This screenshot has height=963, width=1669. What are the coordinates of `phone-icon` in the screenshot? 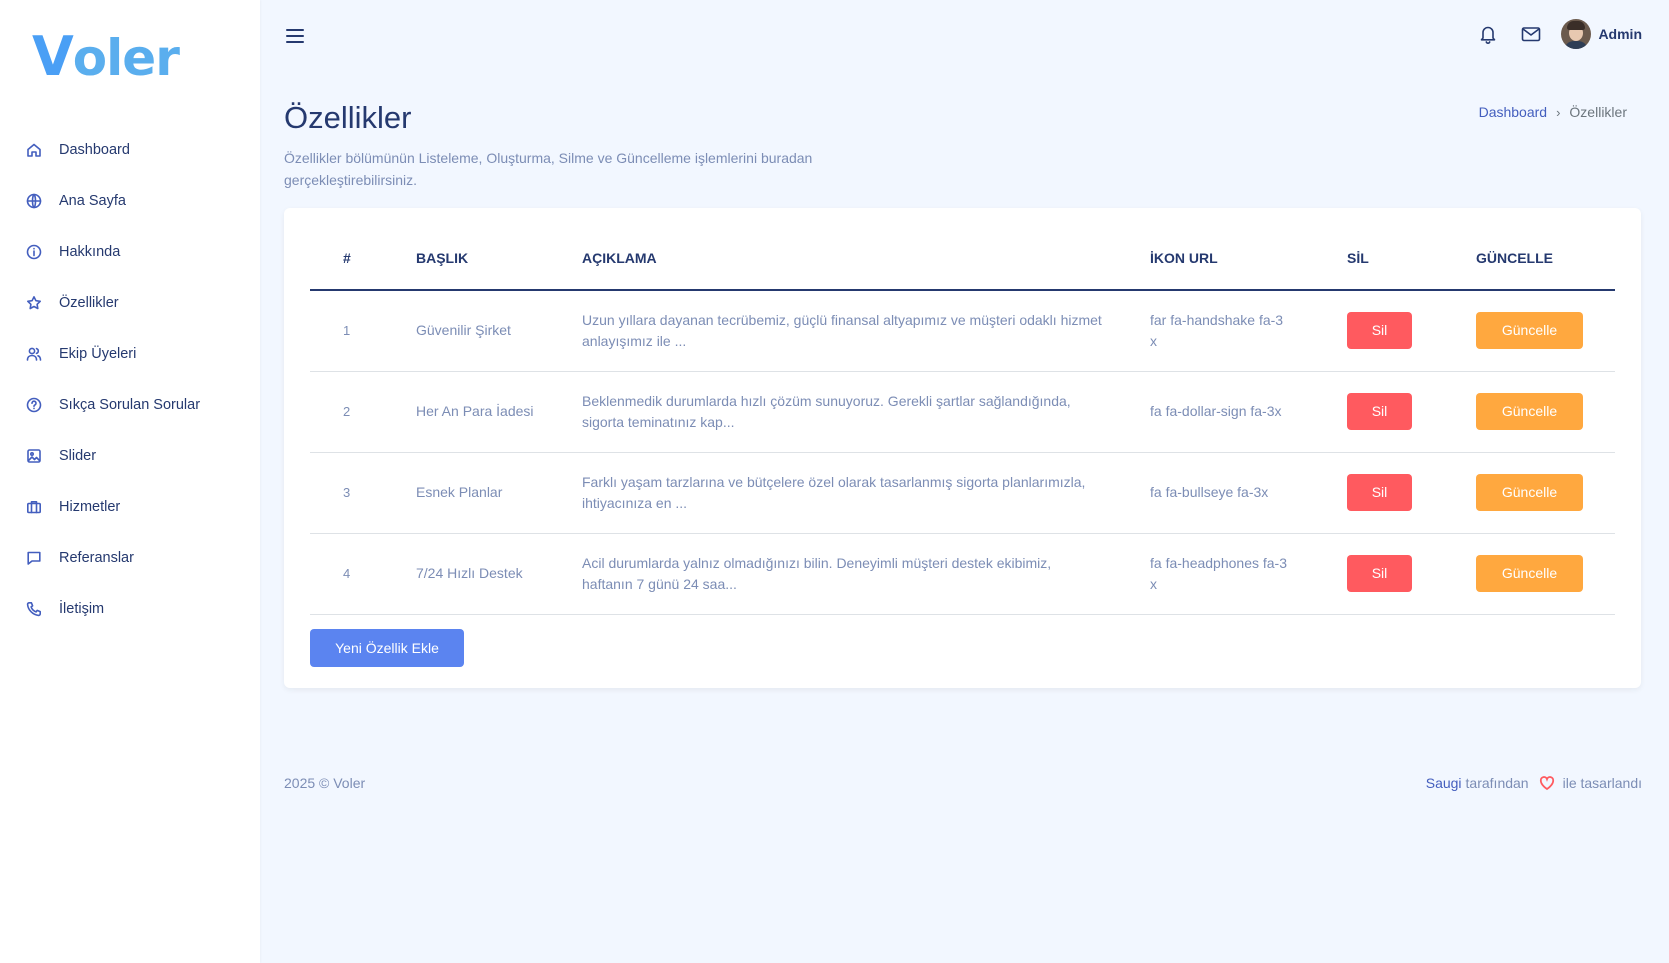 It's located at (34, 609).